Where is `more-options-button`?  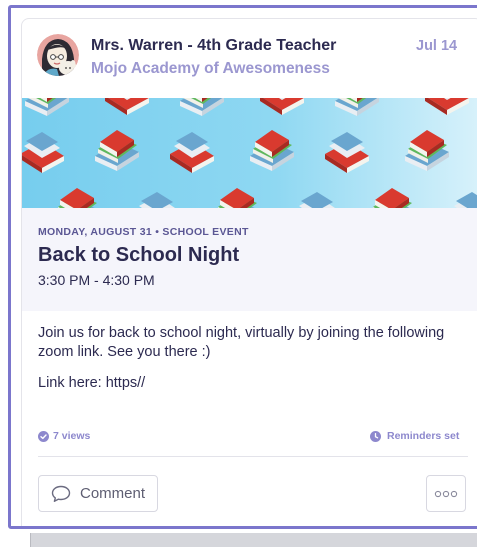
more-options-button is located at coordinates (446, 493).